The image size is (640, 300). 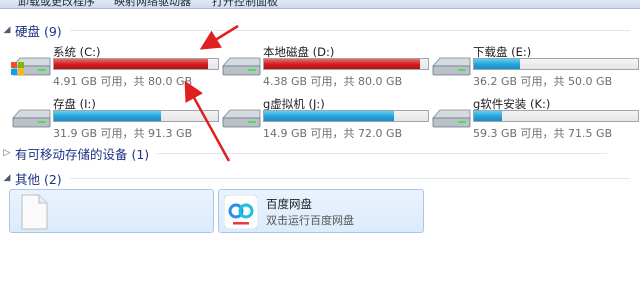 I want to click on map-network-drive-button: 映射网络驱动器, so click(x=152, y=4).